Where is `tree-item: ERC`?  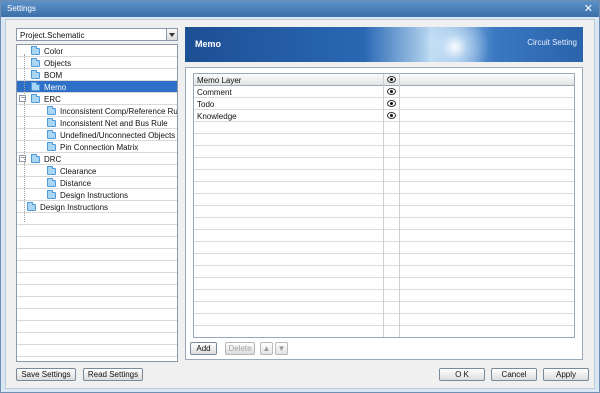
tree-item: ERC is located at coordinates (46, 99).